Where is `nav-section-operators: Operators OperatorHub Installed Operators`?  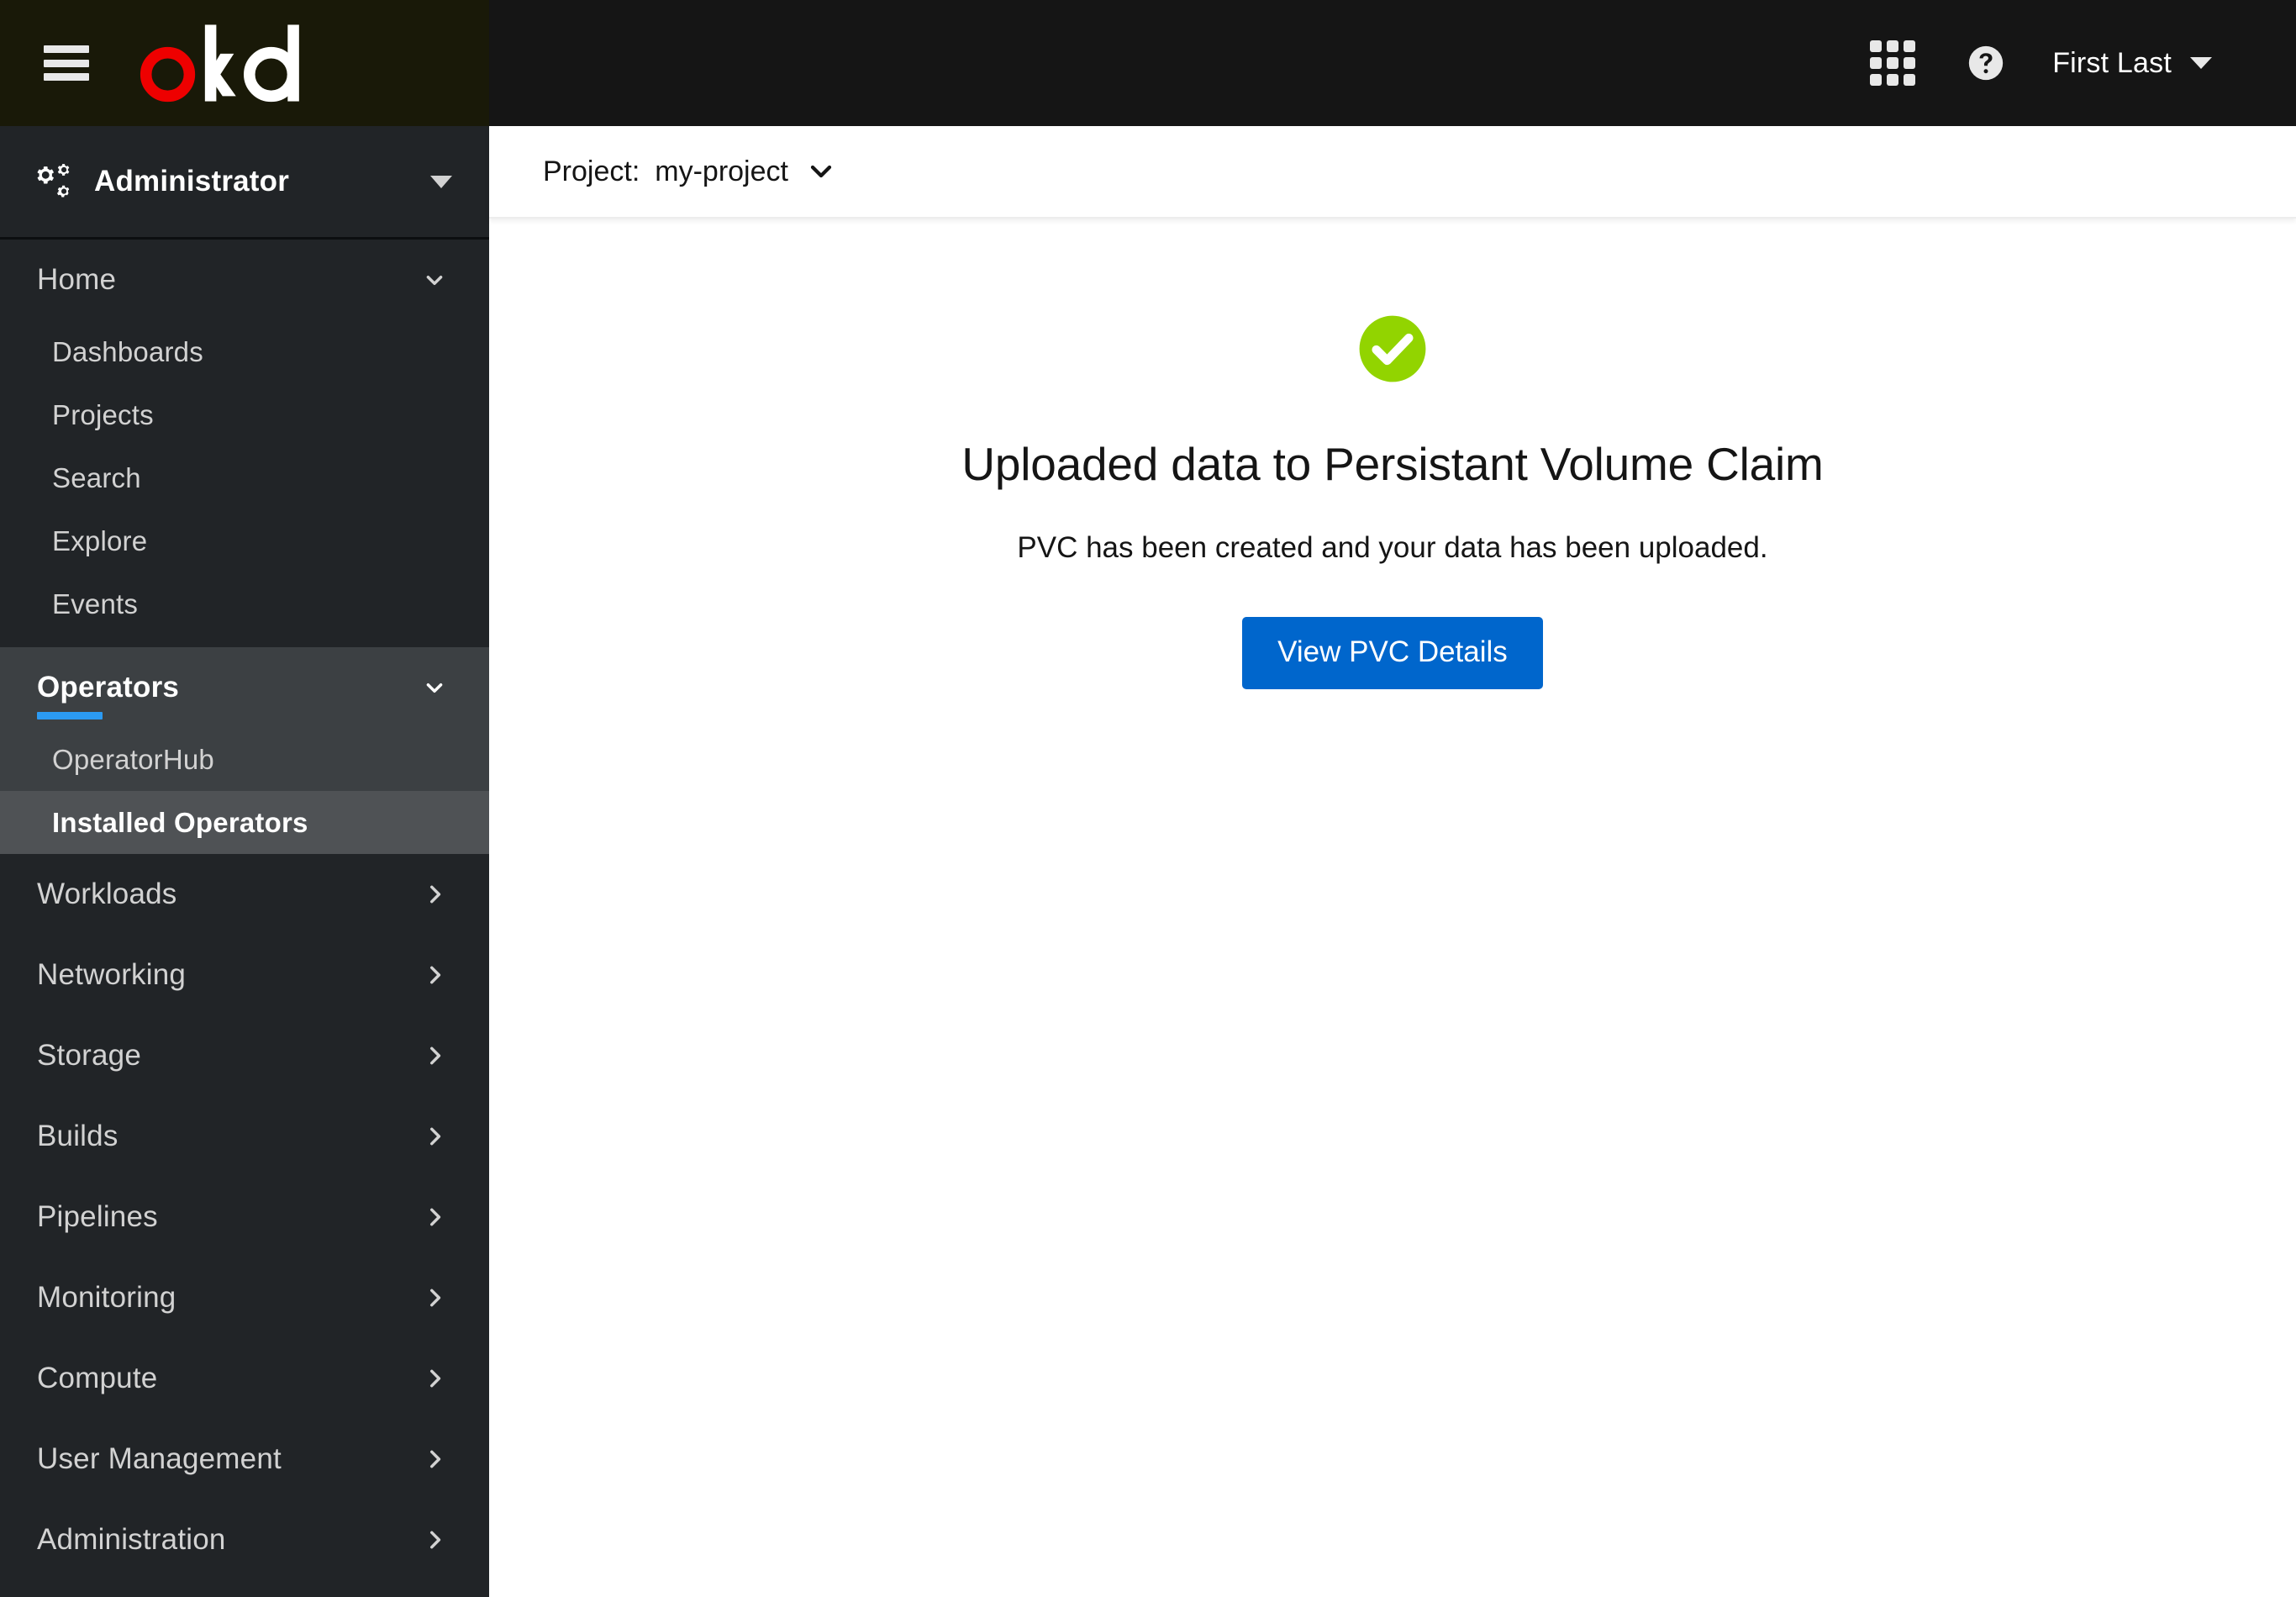
nav-section-operators: Operators OperatorHub Installed Operators is located at coordinates (245, 750).